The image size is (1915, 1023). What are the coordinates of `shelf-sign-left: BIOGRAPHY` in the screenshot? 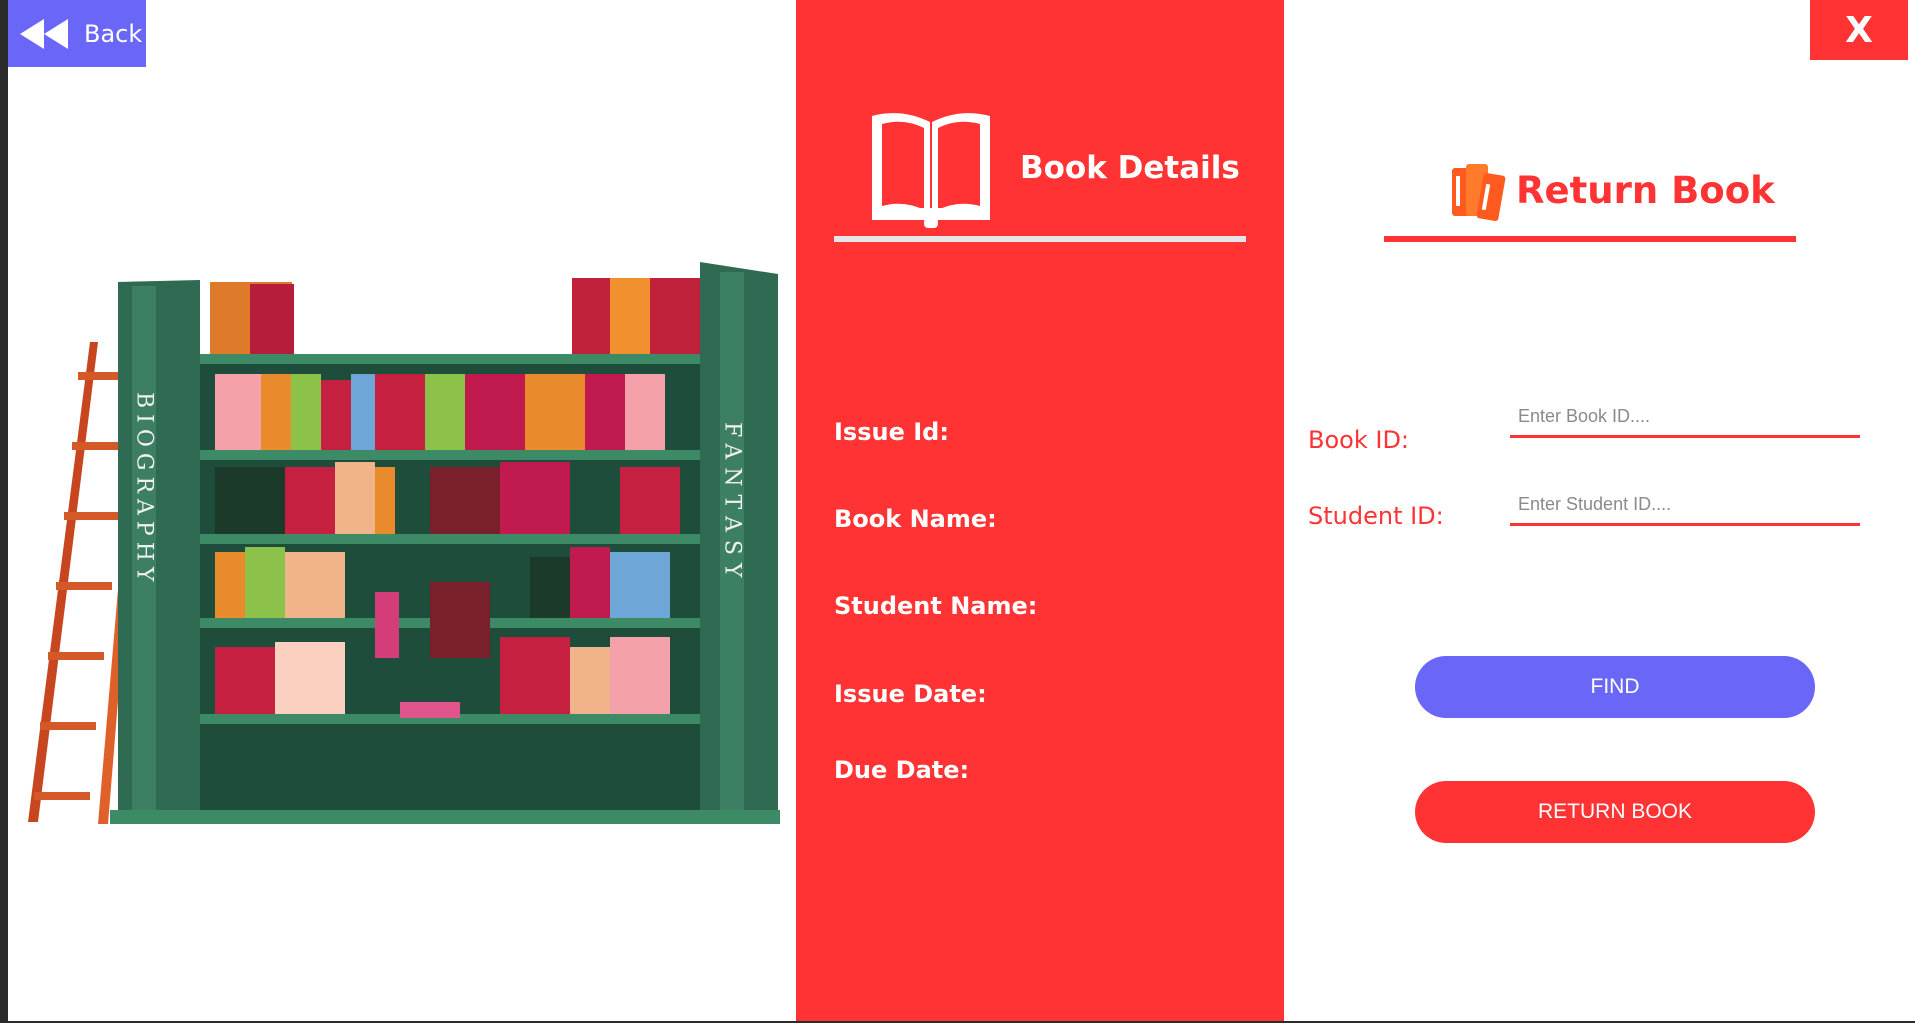 It's located at (144, 489).